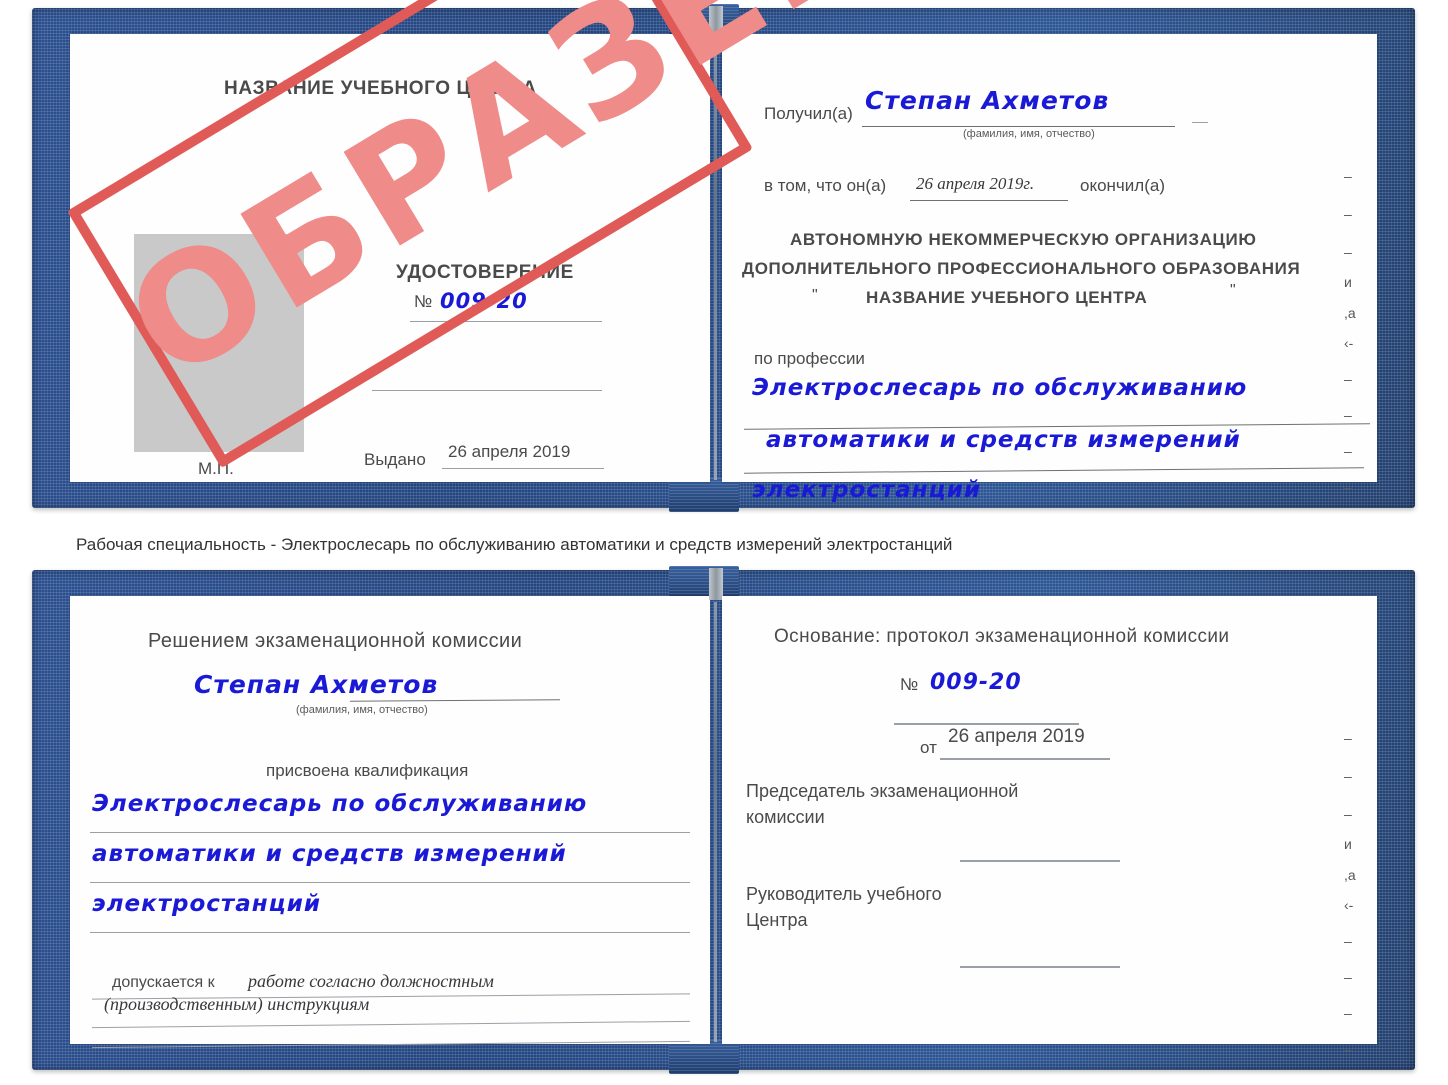 Image resolution: width=1448 pixels, height=1085 pixels. What do you see at coordinates (815, 295) in the screenshot?
I see `organization-quote-open: "` at bounding box center [815, 295].